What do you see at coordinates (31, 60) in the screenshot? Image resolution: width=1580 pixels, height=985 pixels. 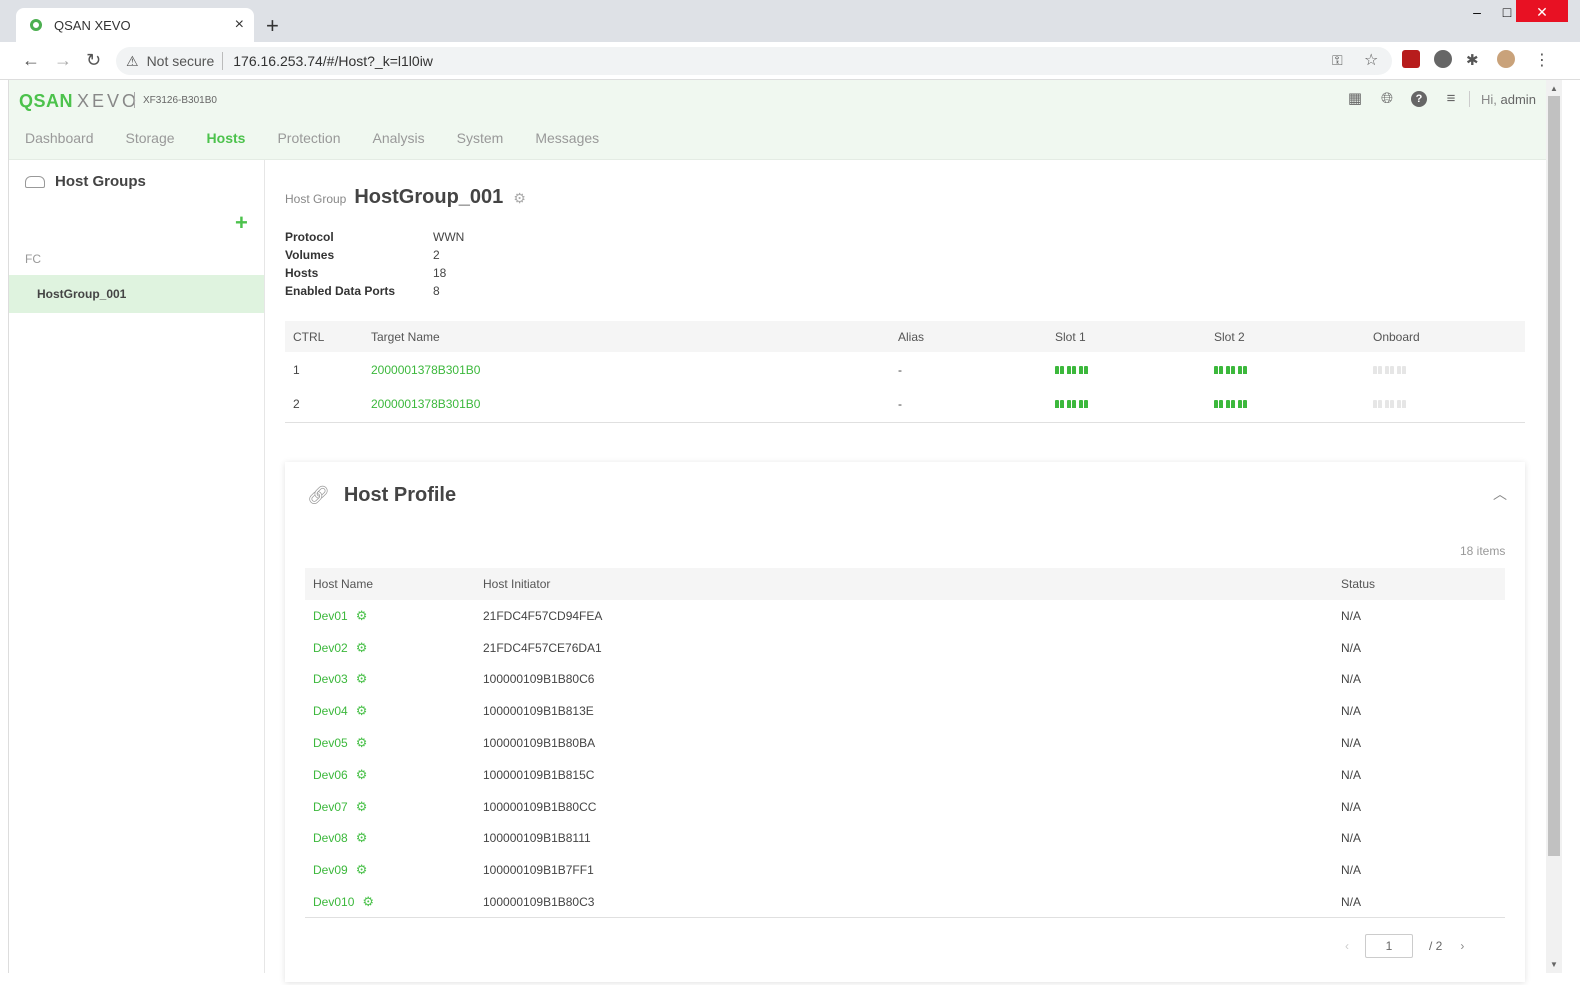 I see `back-arrow-icon: ←` at bounding box center [31, 60].